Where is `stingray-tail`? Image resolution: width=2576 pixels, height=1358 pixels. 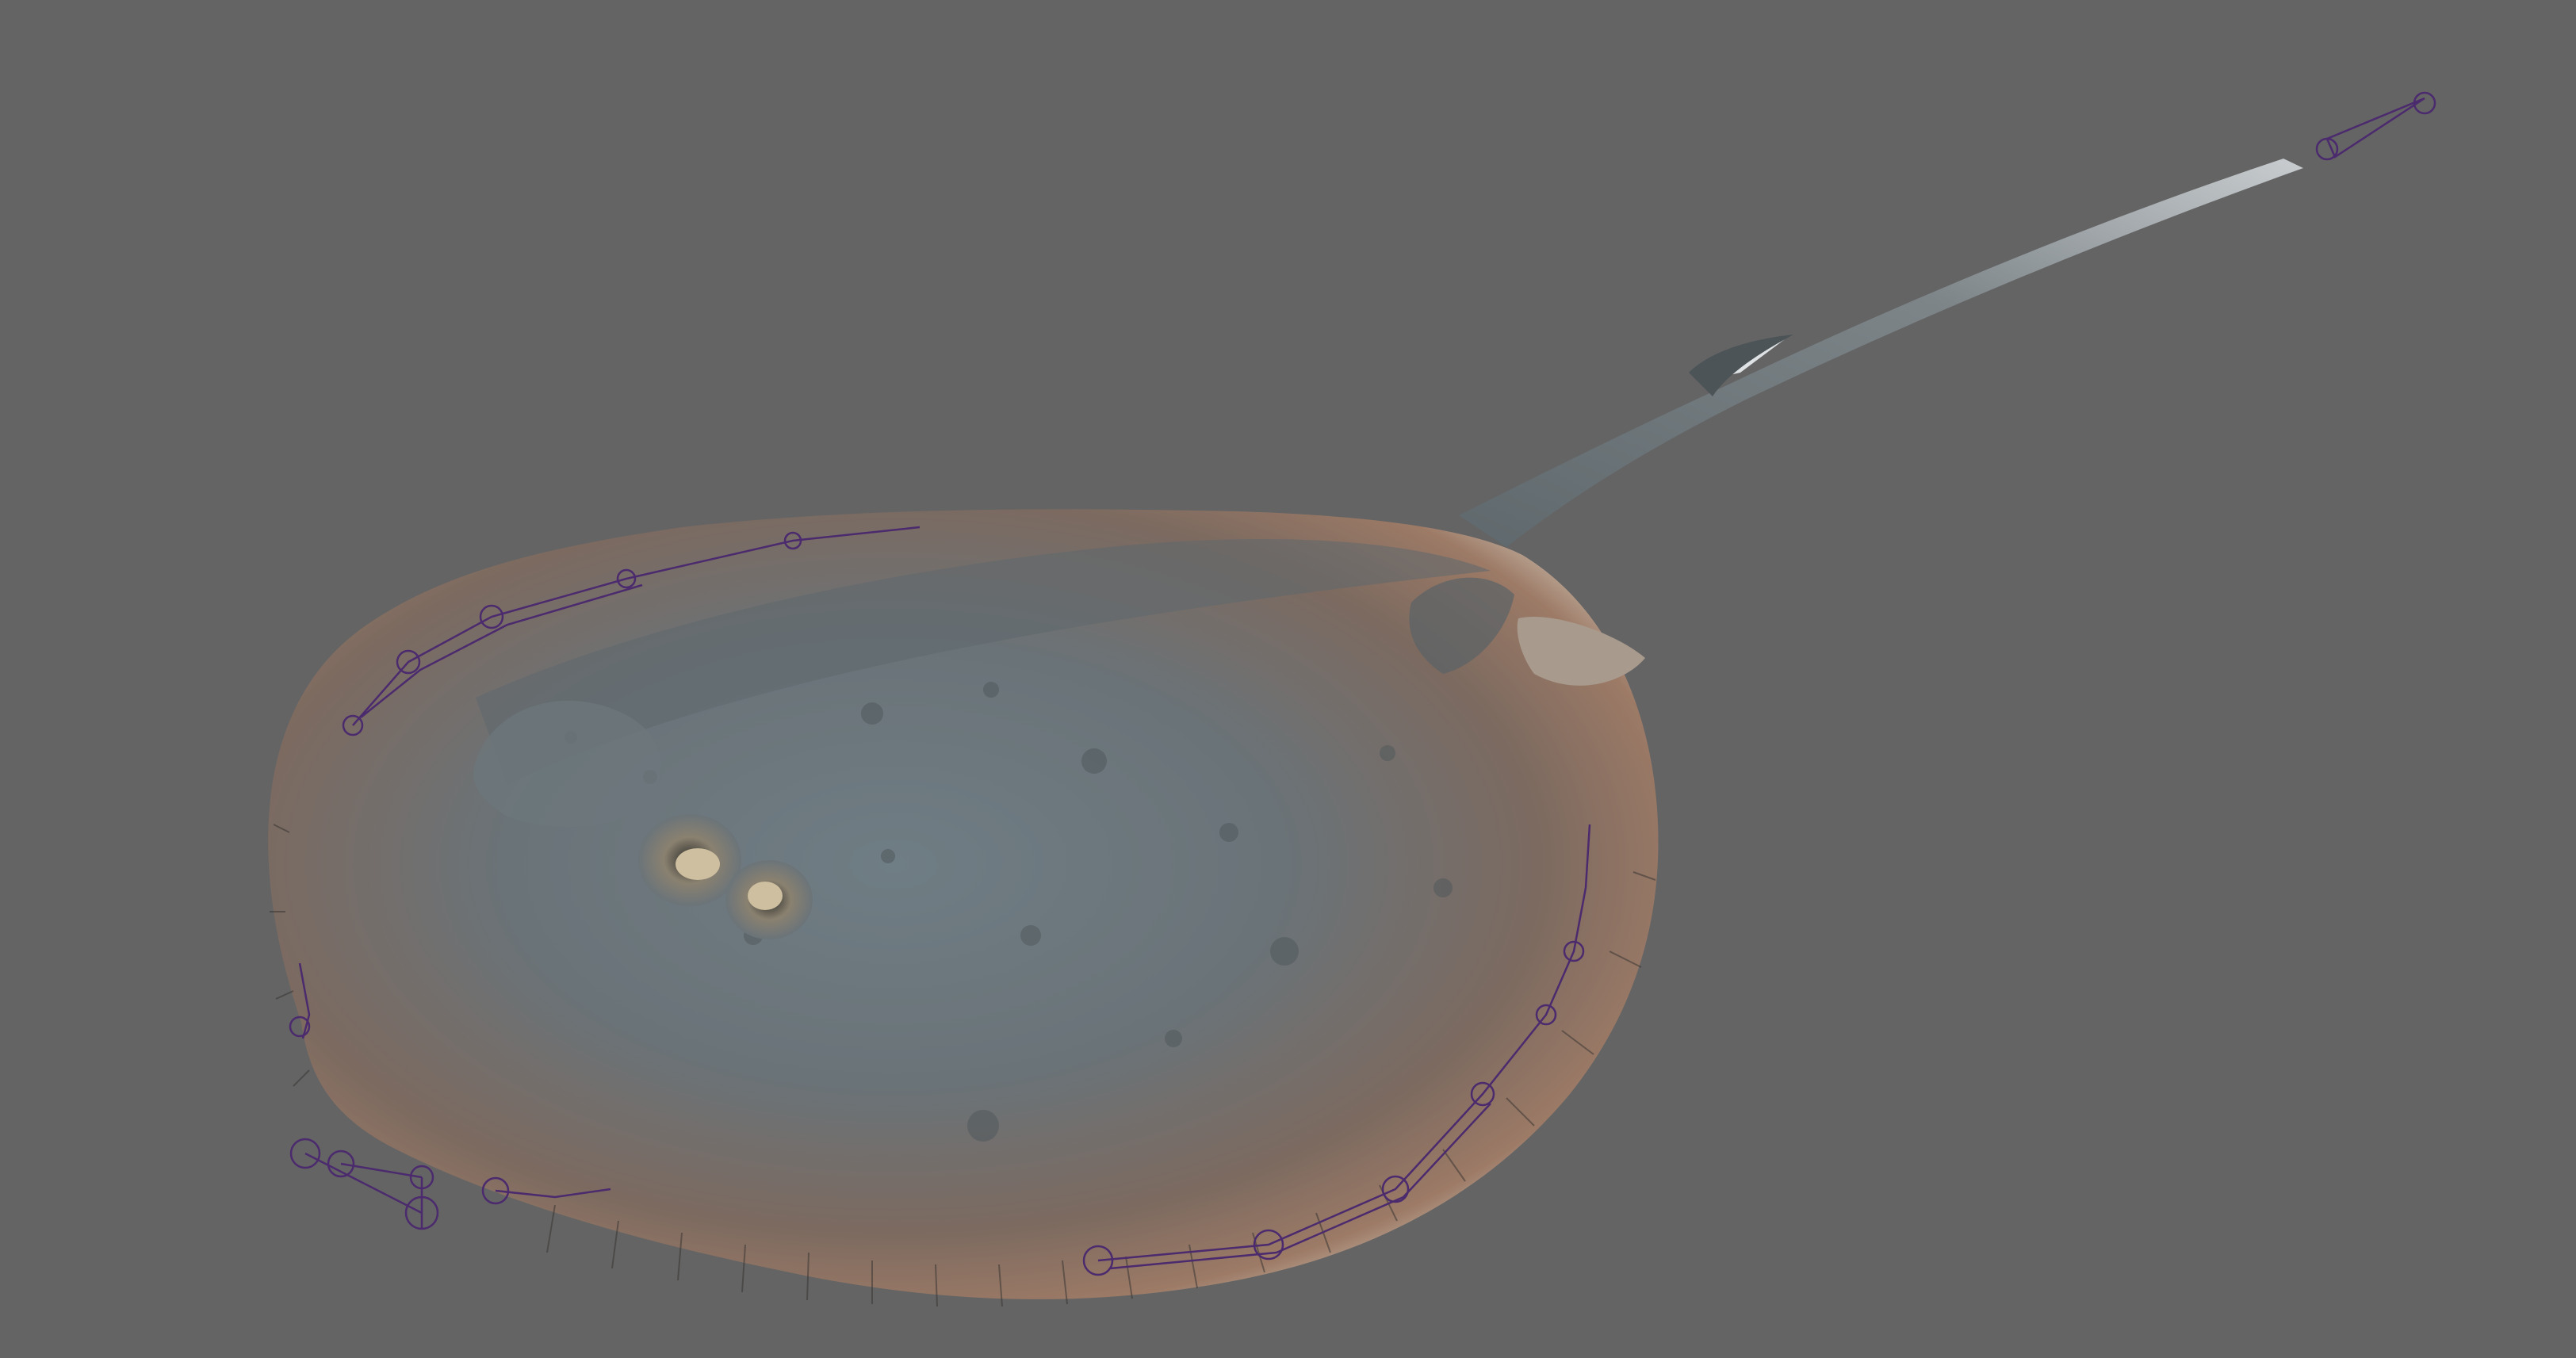 stingray-tail is located at coordinates (1881, 353).